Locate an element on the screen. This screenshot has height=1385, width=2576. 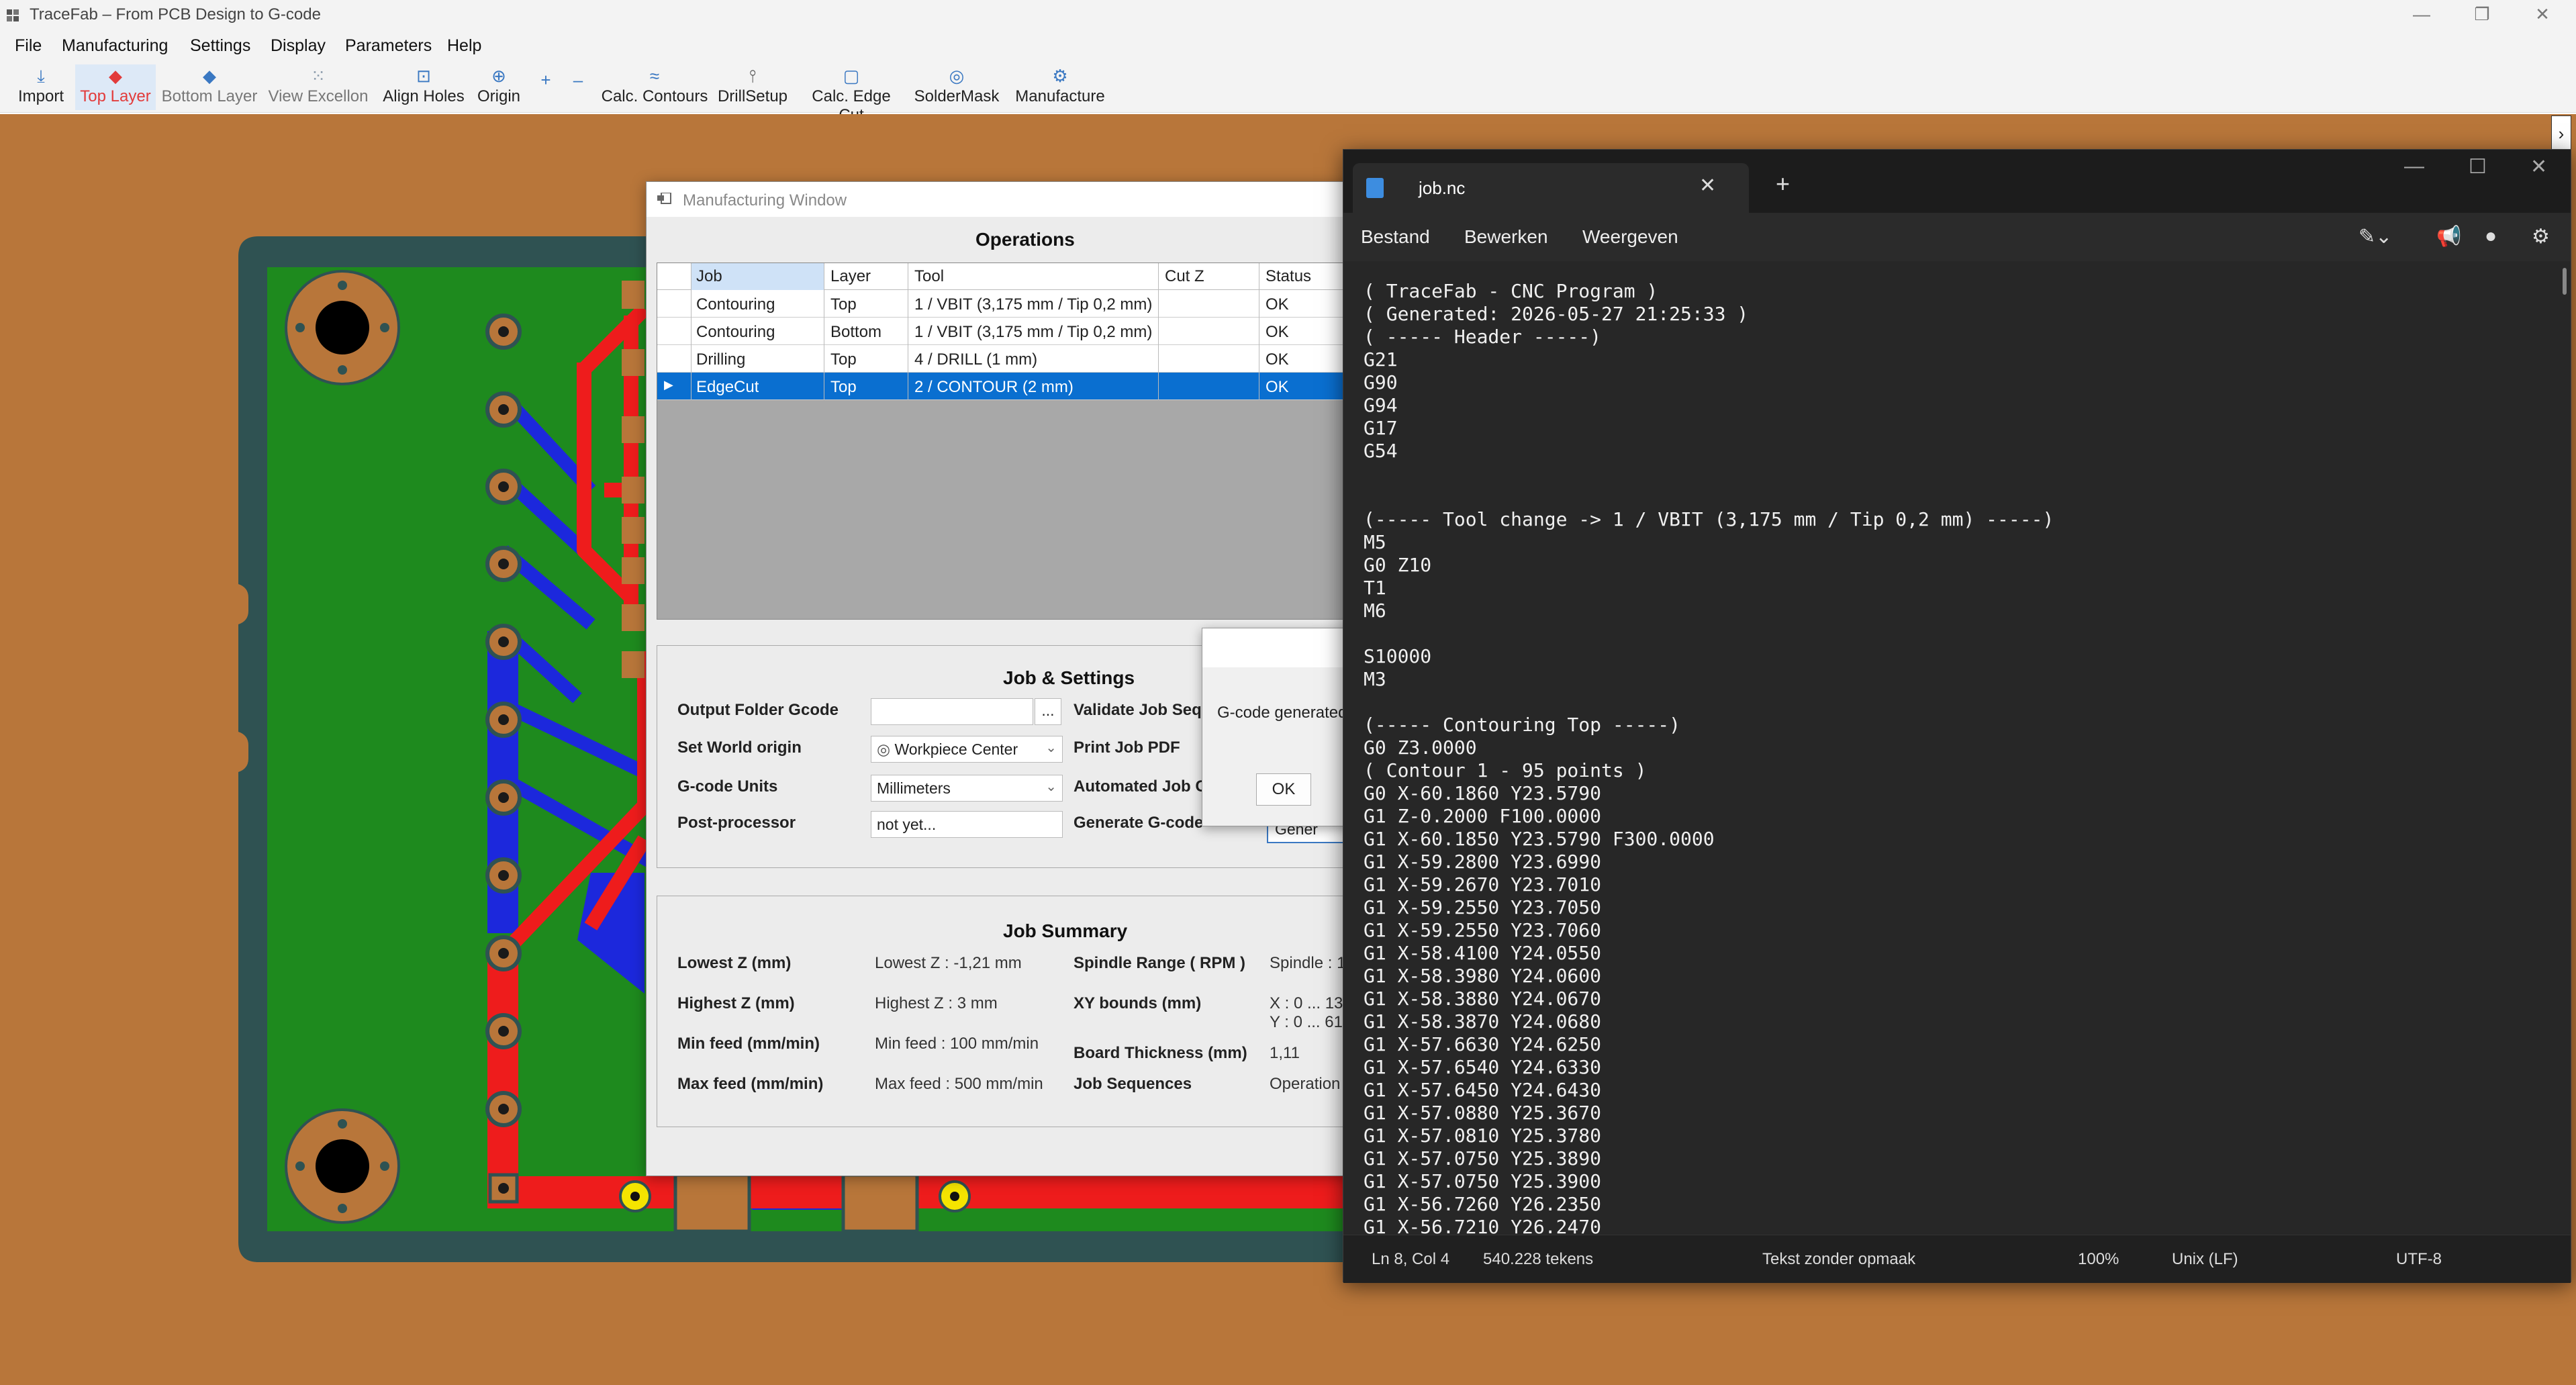
ok-button: OK is located at coordinates (1283, 790).